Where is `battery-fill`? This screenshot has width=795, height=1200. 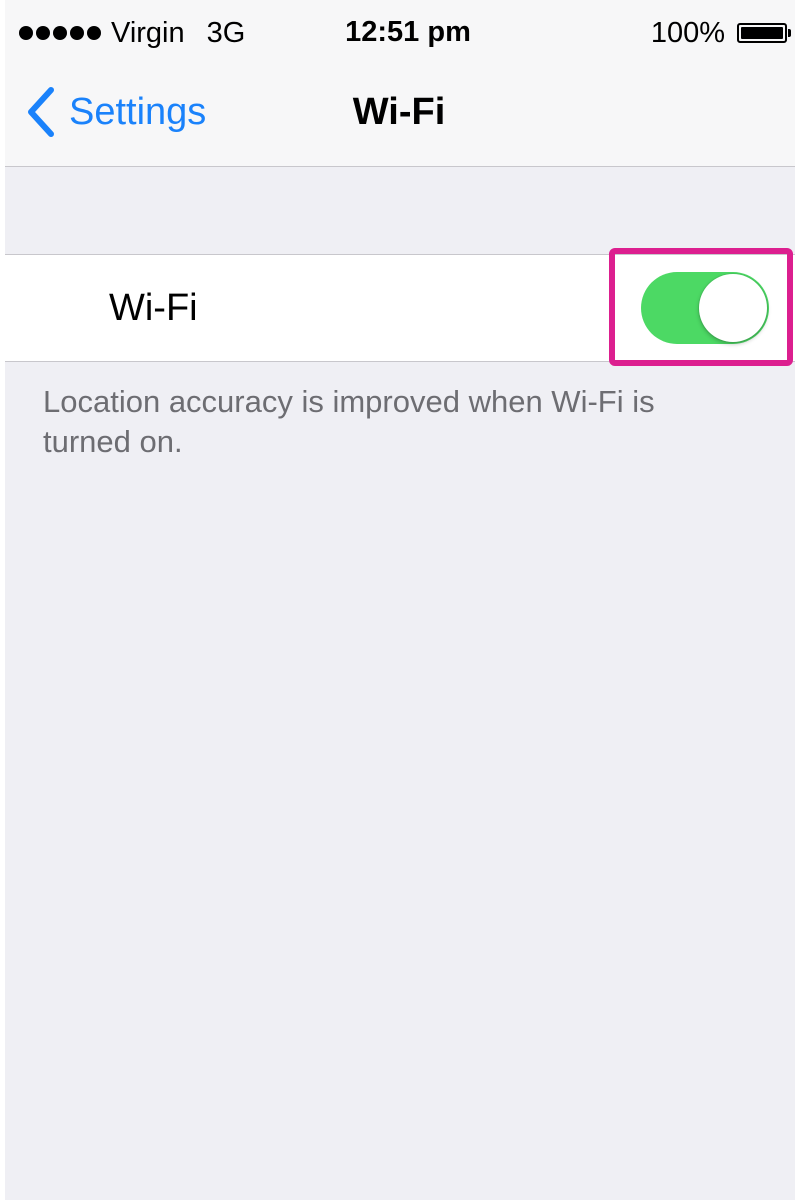
battery-fill is located at coordinates (762, 33).